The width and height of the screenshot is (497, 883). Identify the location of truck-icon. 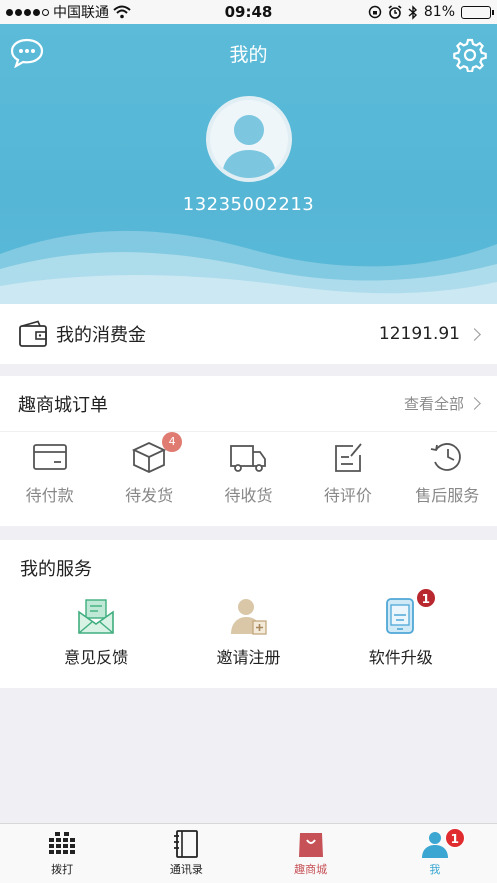
(248, 458).